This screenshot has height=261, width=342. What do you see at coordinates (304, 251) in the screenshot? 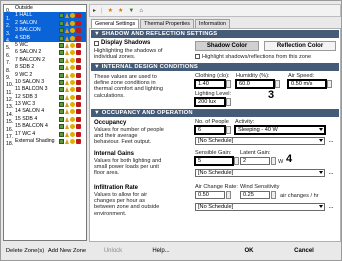
I see `cancel-button: Cancel` at bounding box center [304, 251].